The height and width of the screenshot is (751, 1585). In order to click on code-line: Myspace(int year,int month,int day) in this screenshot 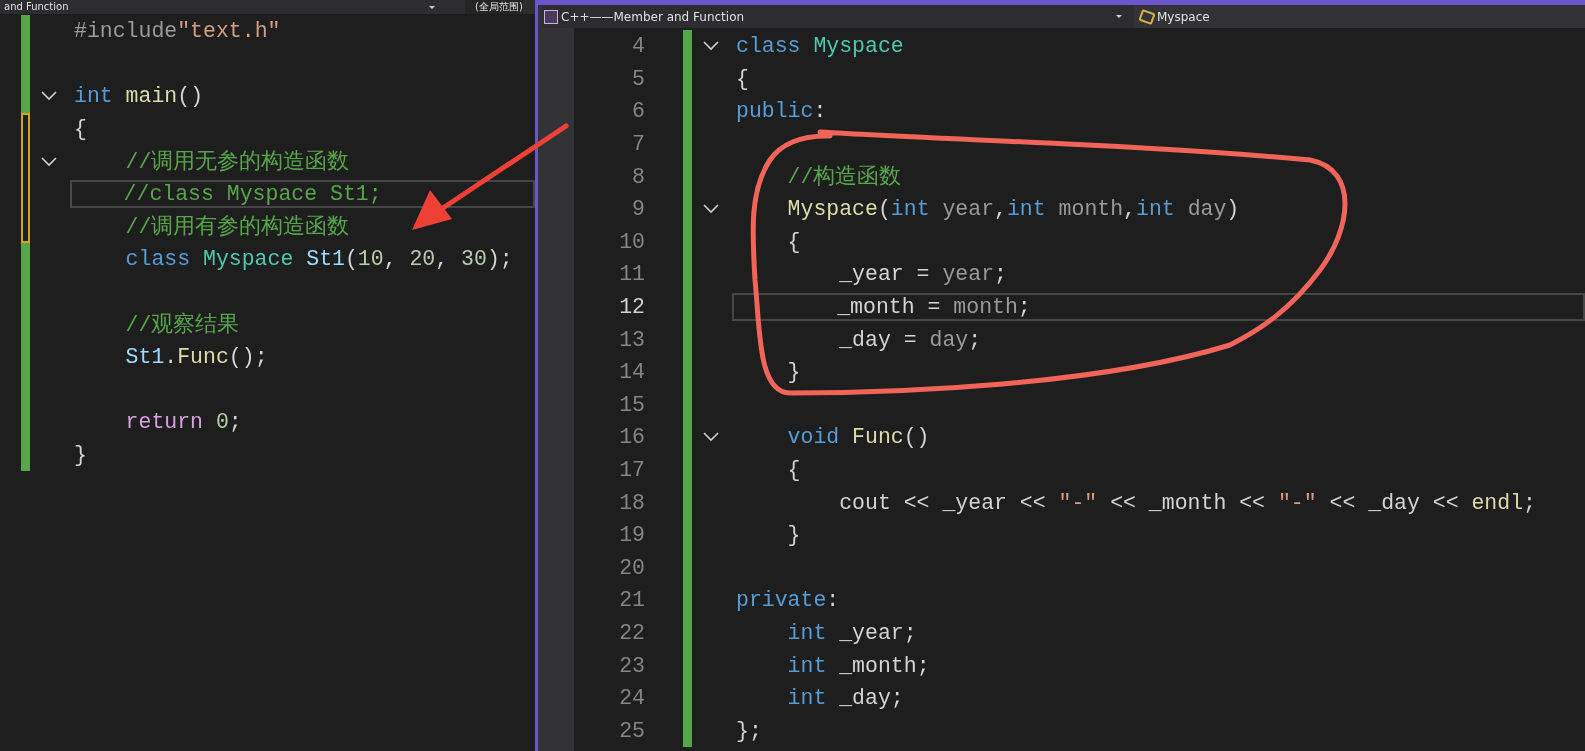, I will do `click(1013, 210)`.